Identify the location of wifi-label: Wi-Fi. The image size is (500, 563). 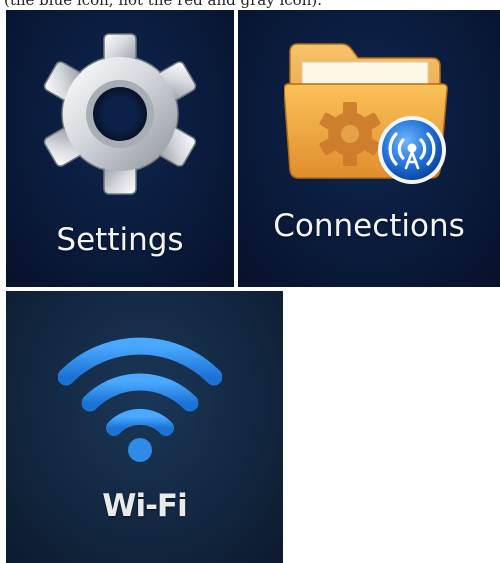
(145, 506).